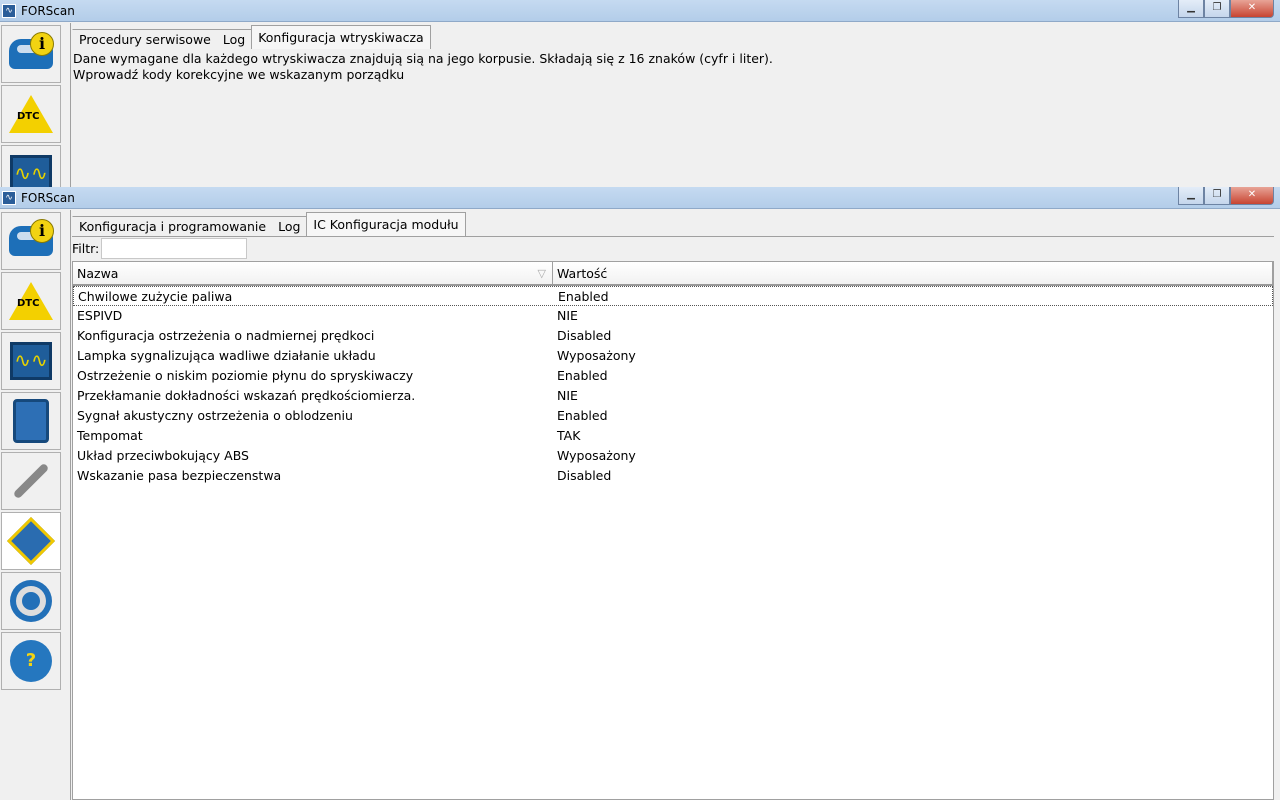 Image resolution: width=1280 pixels, height=800 pixels. I want to click on table-row: Wskazanie pasa bezpieczenstwa Disabled, so click(673, 476).